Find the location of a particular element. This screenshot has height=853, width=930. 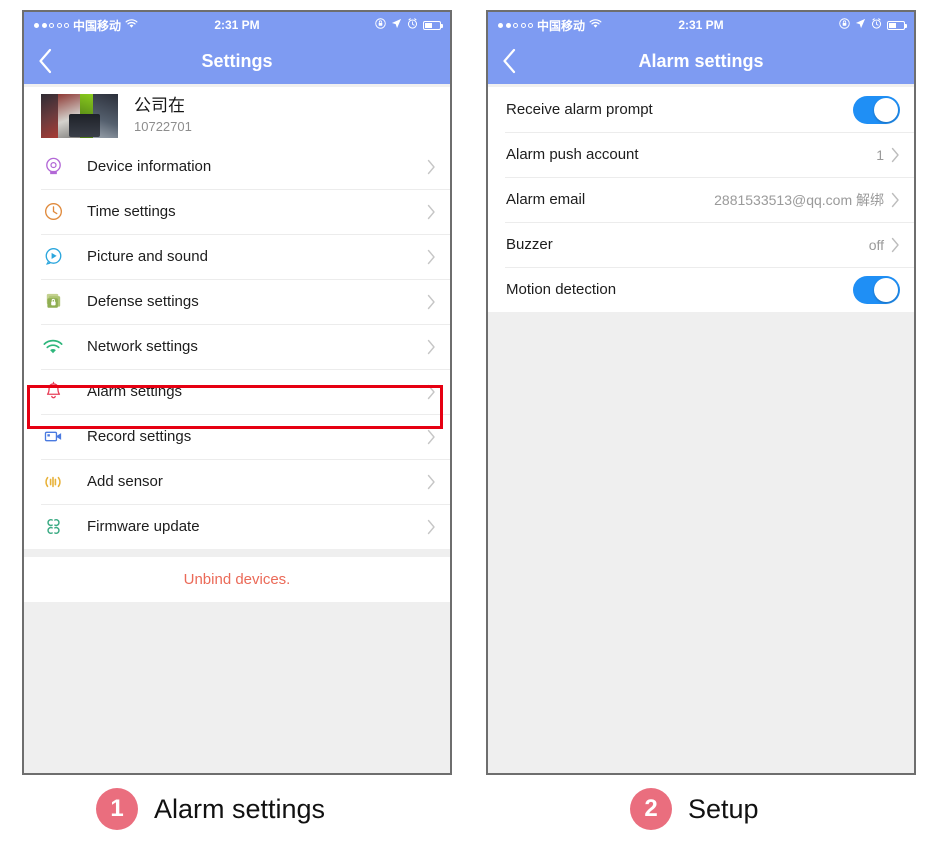

row-value: off is located at coordinates (876, 244).